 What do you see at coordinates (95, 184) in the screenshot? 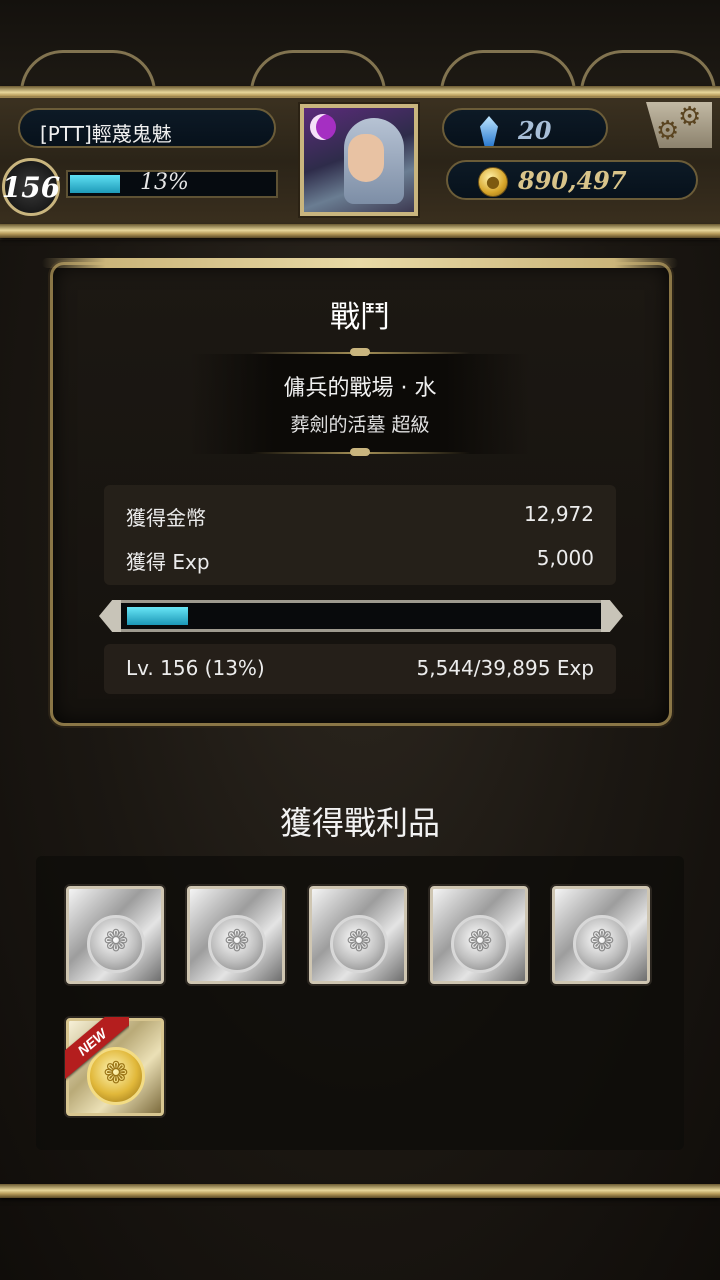
I see `player-exp-fill` at bounding box center [95, 184].